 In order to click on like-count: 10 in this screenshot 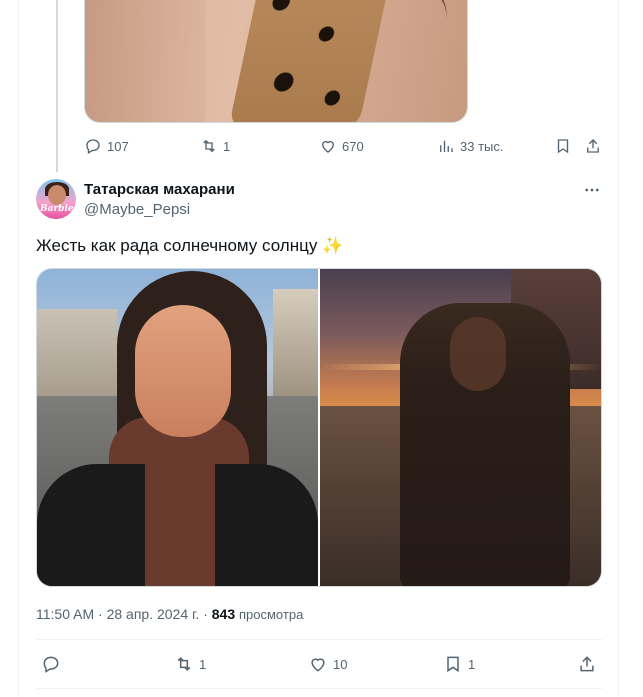, I will do `click(340, 664)`.